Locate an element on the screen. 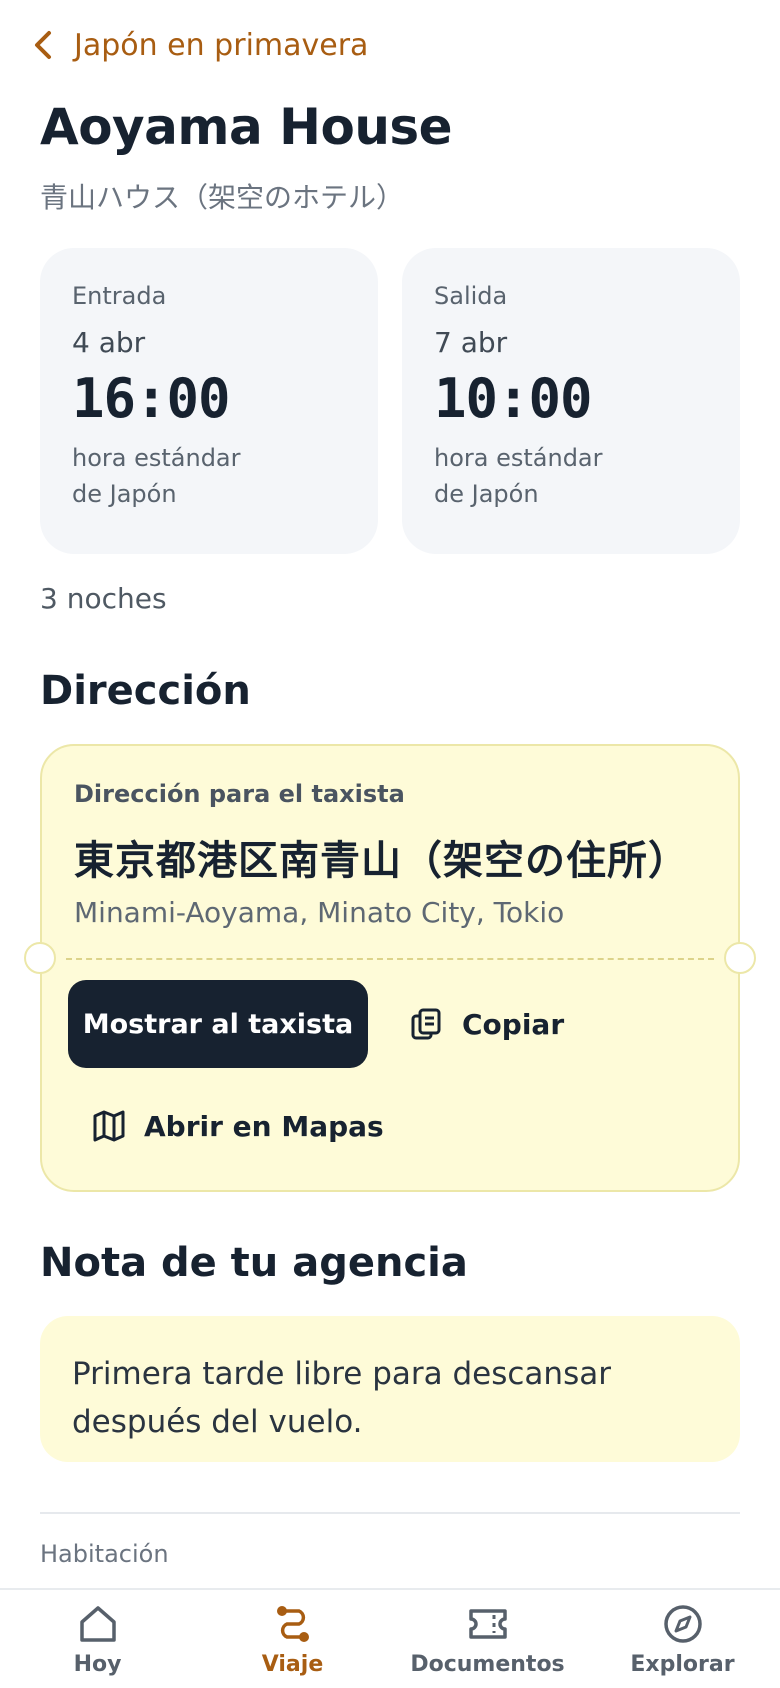 This screenshot has width=780, height=1688. bottom-tab-bar: Hoy Viaje Documentos Explorar is located at coordinates (390, 1638).